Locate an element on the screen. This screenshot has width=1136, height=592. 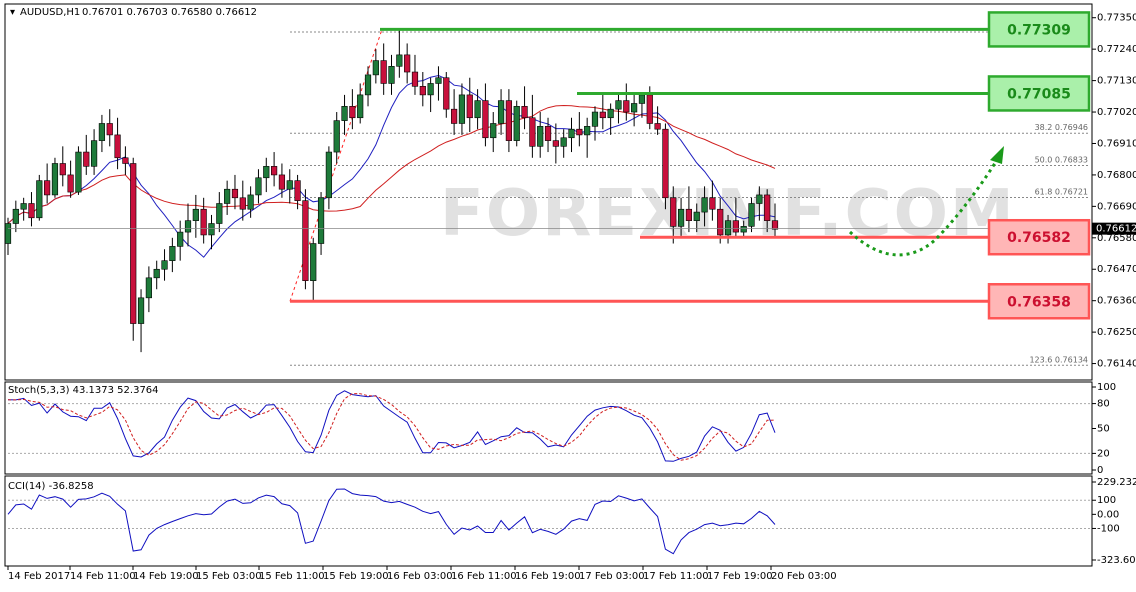
stoch-tick: 20 is located at coordinates (1103, 453).